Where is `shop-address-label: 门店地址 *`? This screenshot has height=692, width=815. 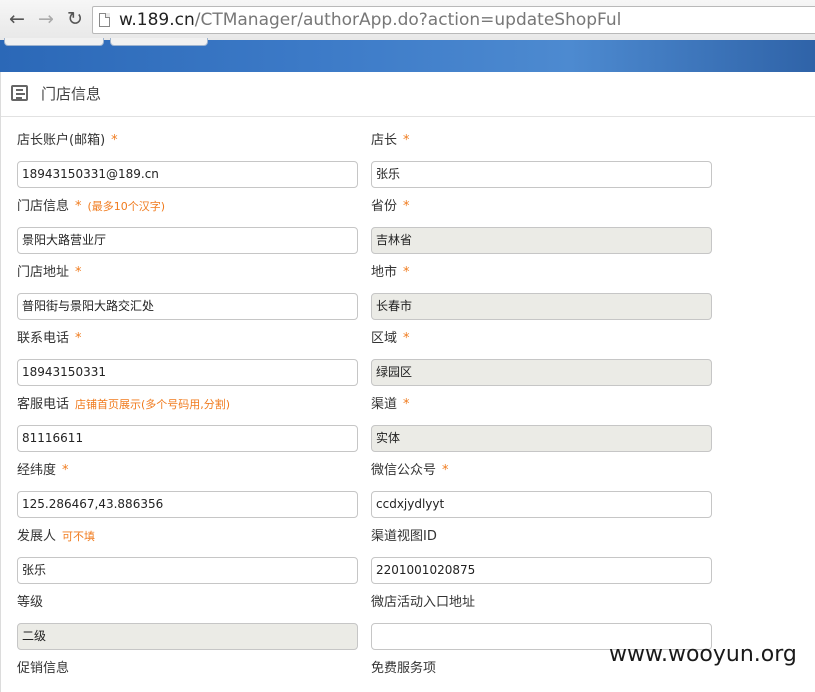 shop-address-label: 门店地址 * is located at coordinates (49, 273).